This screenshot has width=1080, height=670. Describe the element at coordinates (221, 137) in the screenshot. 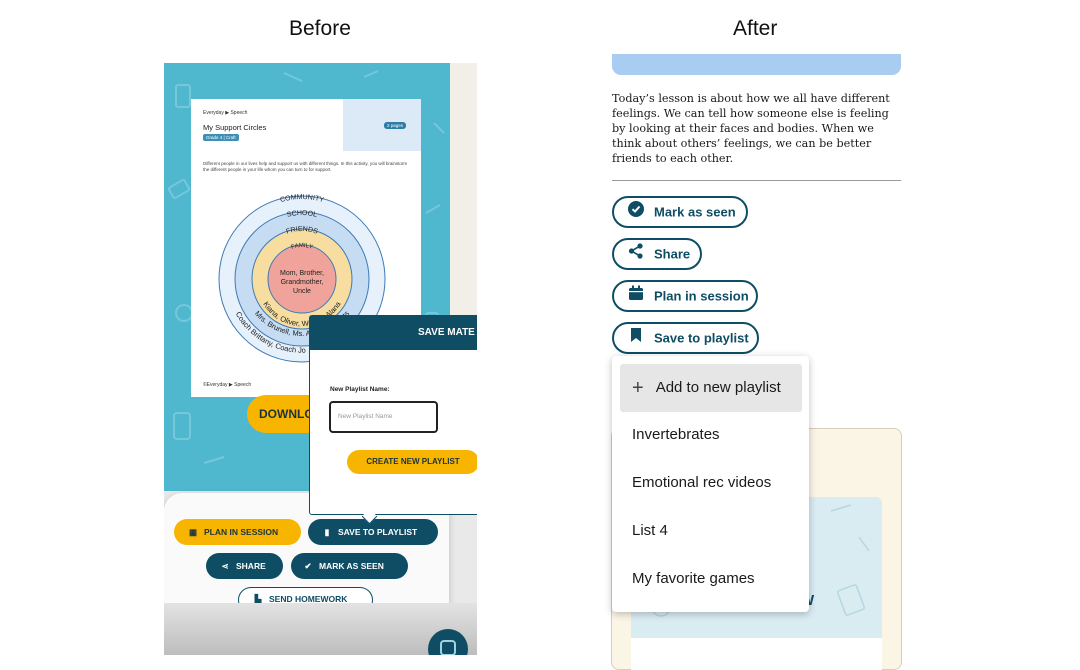

I see `grade-badge: Grade 4 | Craft` at that location.